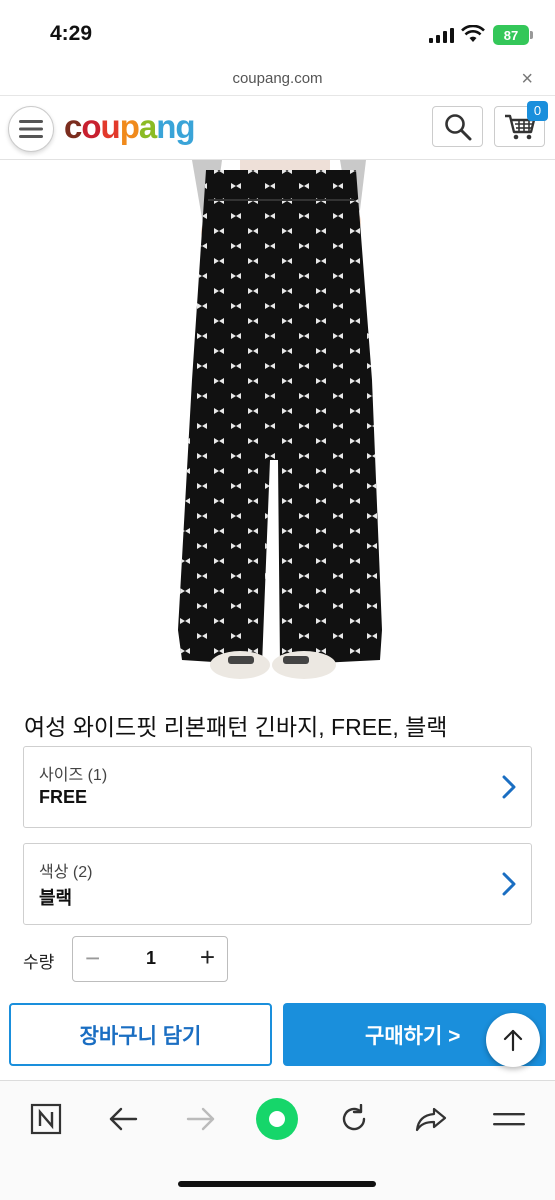  Describe the element at coordinates (73, 126) in the screenshot. I see `logo-letter: c` at that location.